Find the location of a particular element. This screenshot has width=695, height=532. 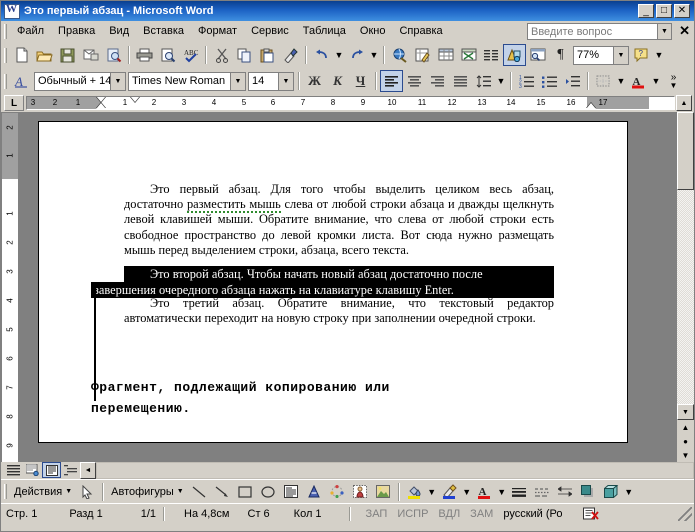

search-document-icon is located at coordinates (113, 55).